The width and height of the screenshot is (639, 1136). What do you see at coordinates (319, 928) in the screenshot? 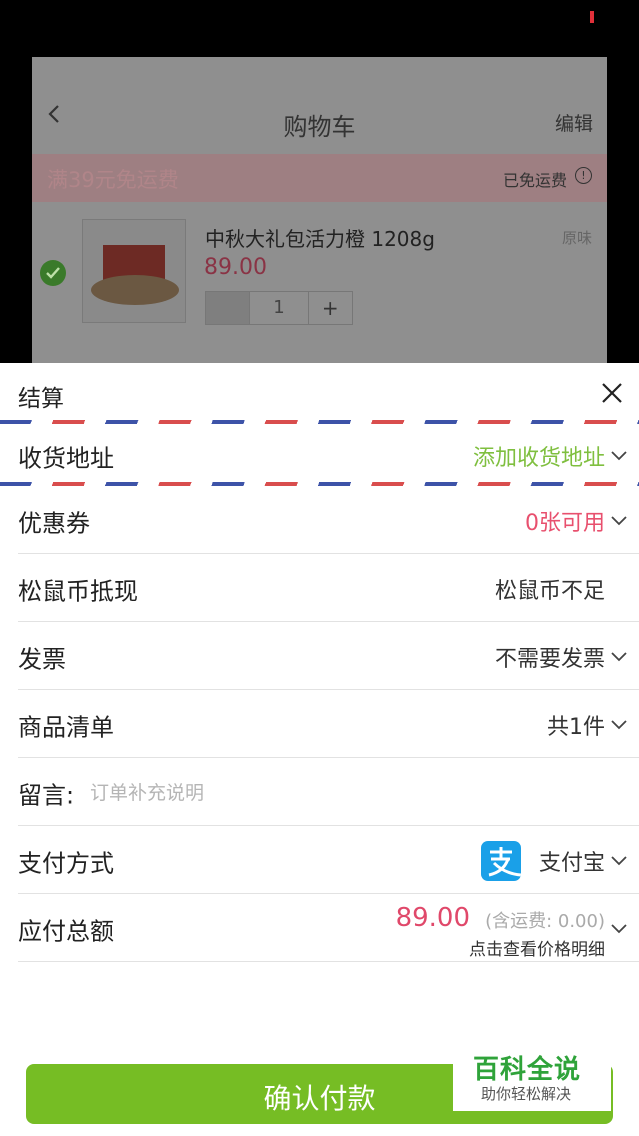
I see `total-row: 应付总额 89.00 (含运费: 0.00) 点击查看价格明细` at bounding box center [319, 928].